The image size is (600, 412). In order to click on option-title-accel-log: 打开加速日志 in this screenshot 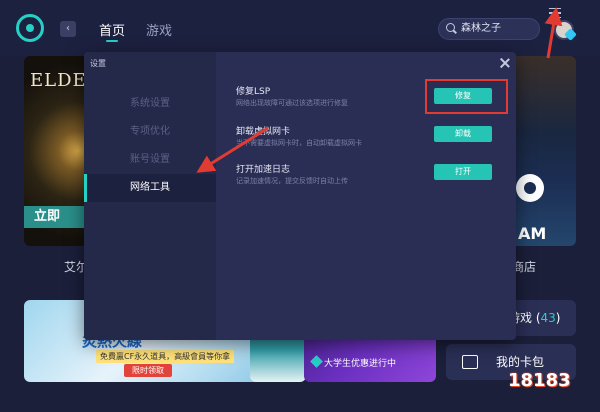, I will do `click(263, 170)`.